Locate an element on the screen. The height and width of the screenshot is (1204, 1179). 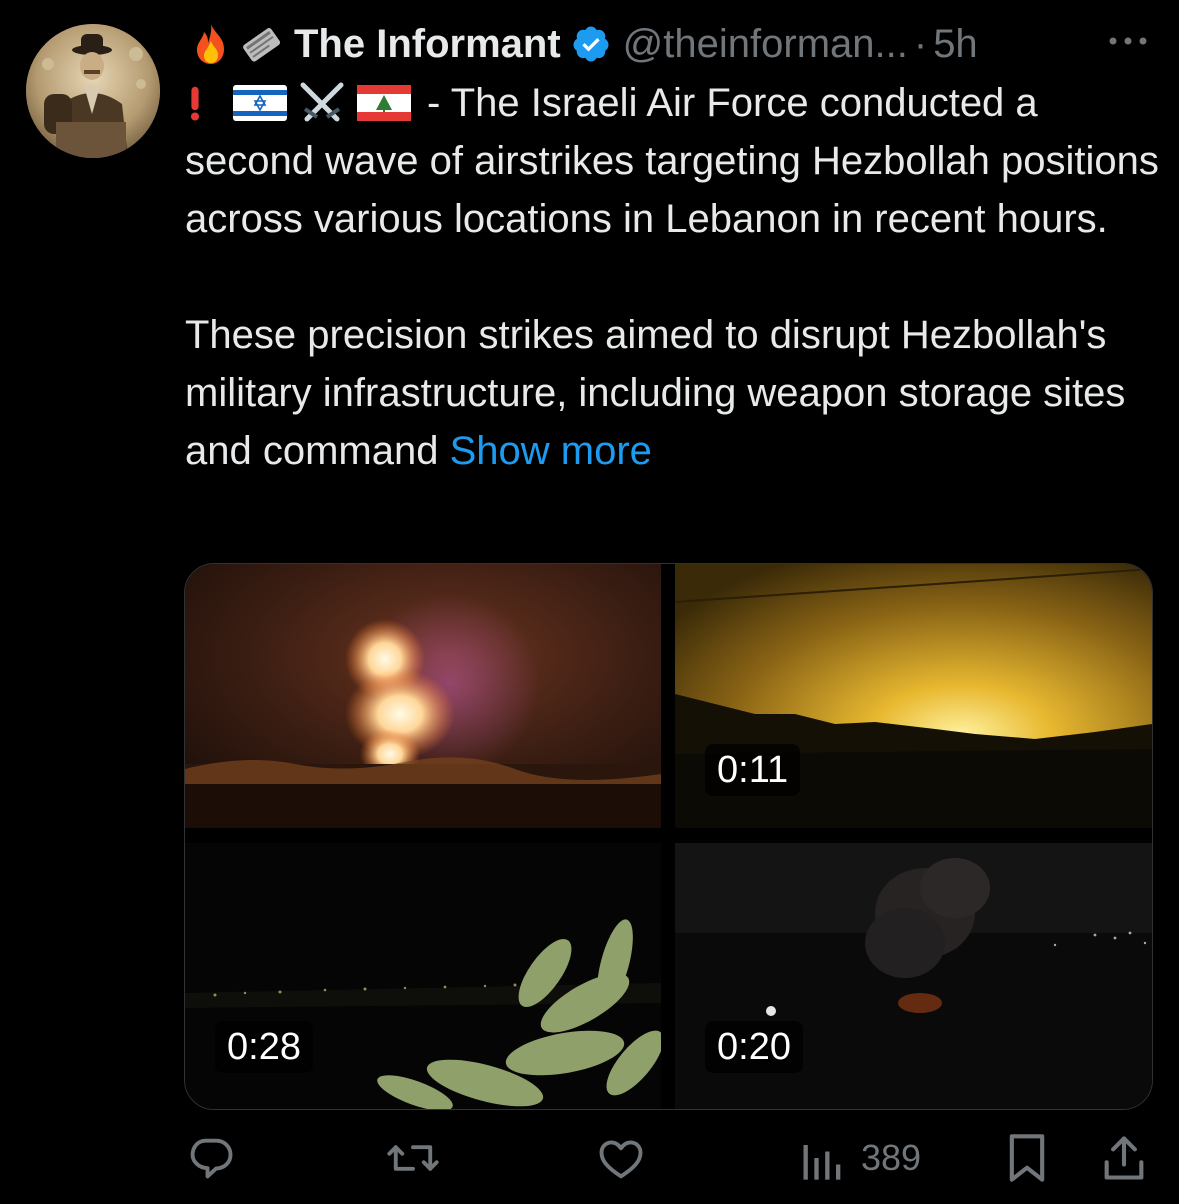
bookmark-button is located at coordinates (1027, 1158).